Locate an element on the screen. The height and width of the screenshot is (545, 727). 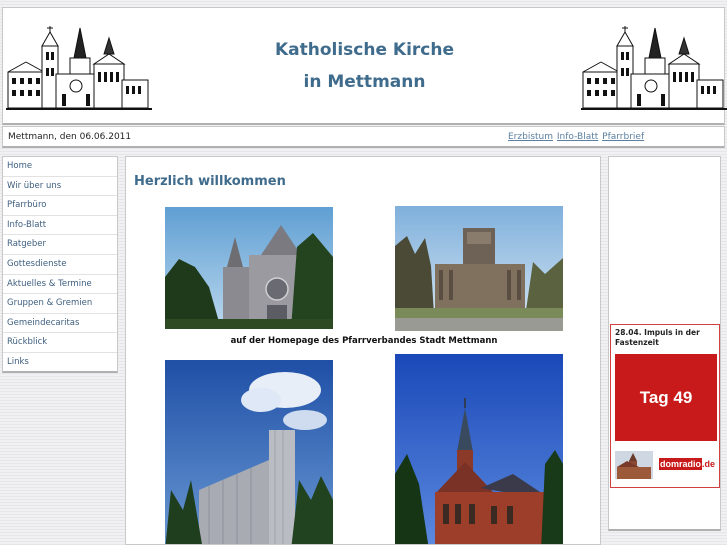
nav-item-gemeindecaritas: Gemeindecaritas is located at coordinates (60, 324).